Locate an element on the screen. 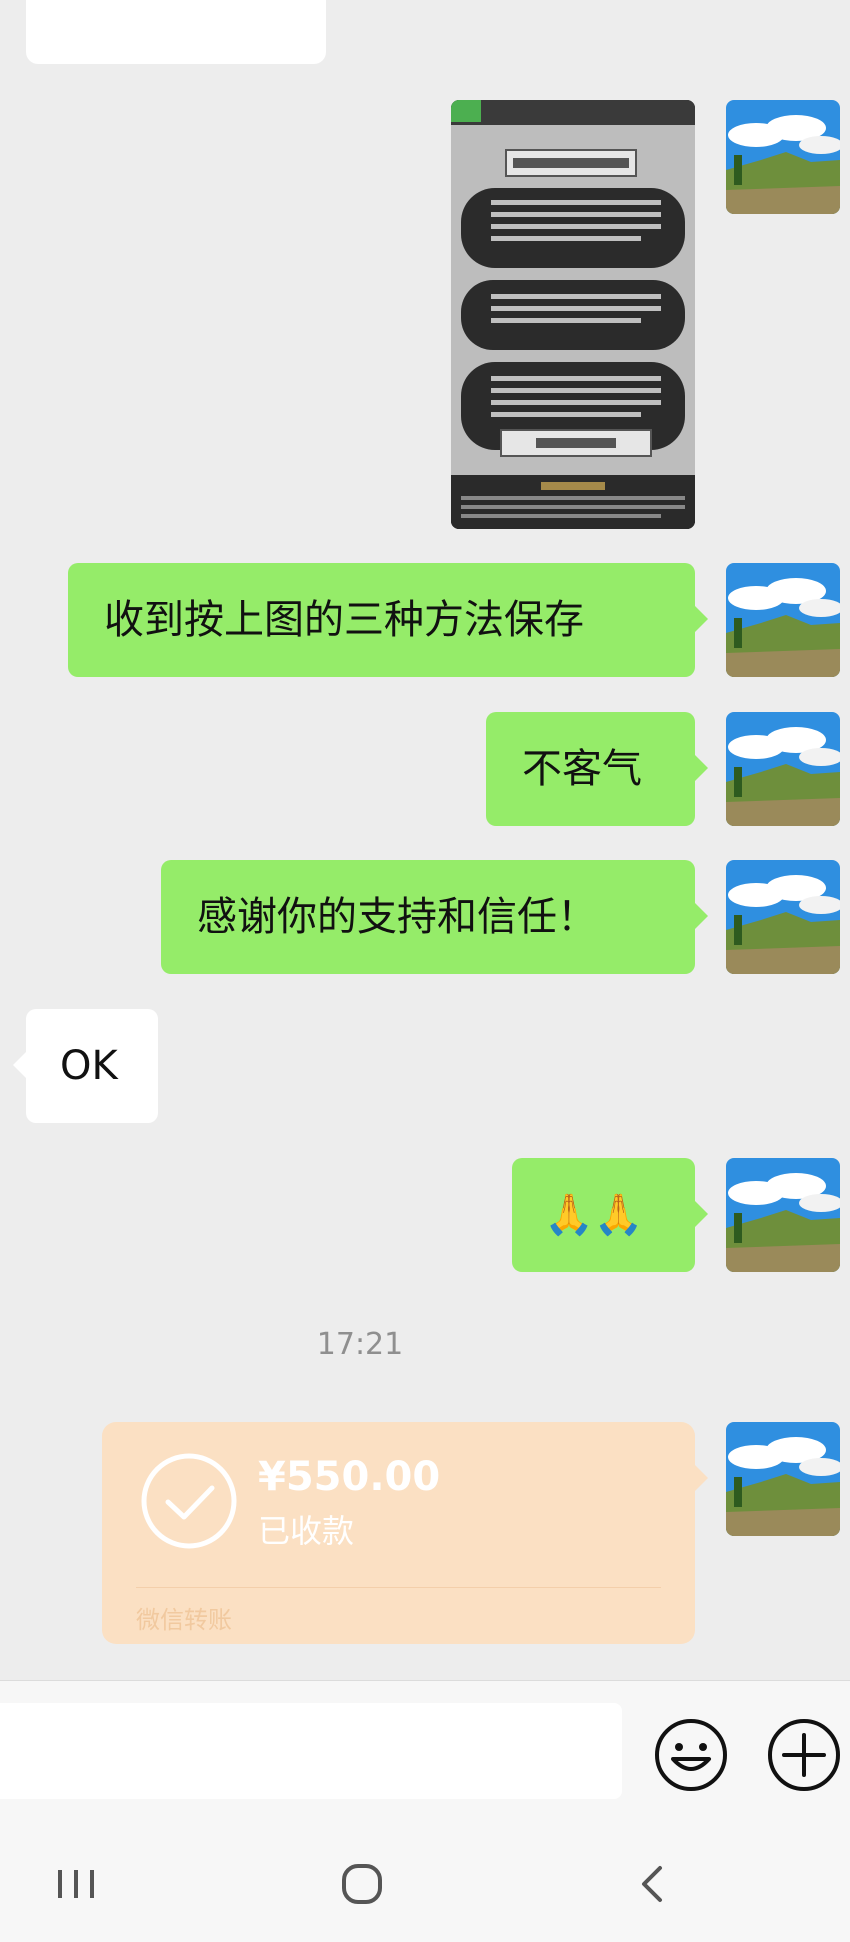  message-text: 感谢你的支持和信任！ is located at coordinates (397, 917).